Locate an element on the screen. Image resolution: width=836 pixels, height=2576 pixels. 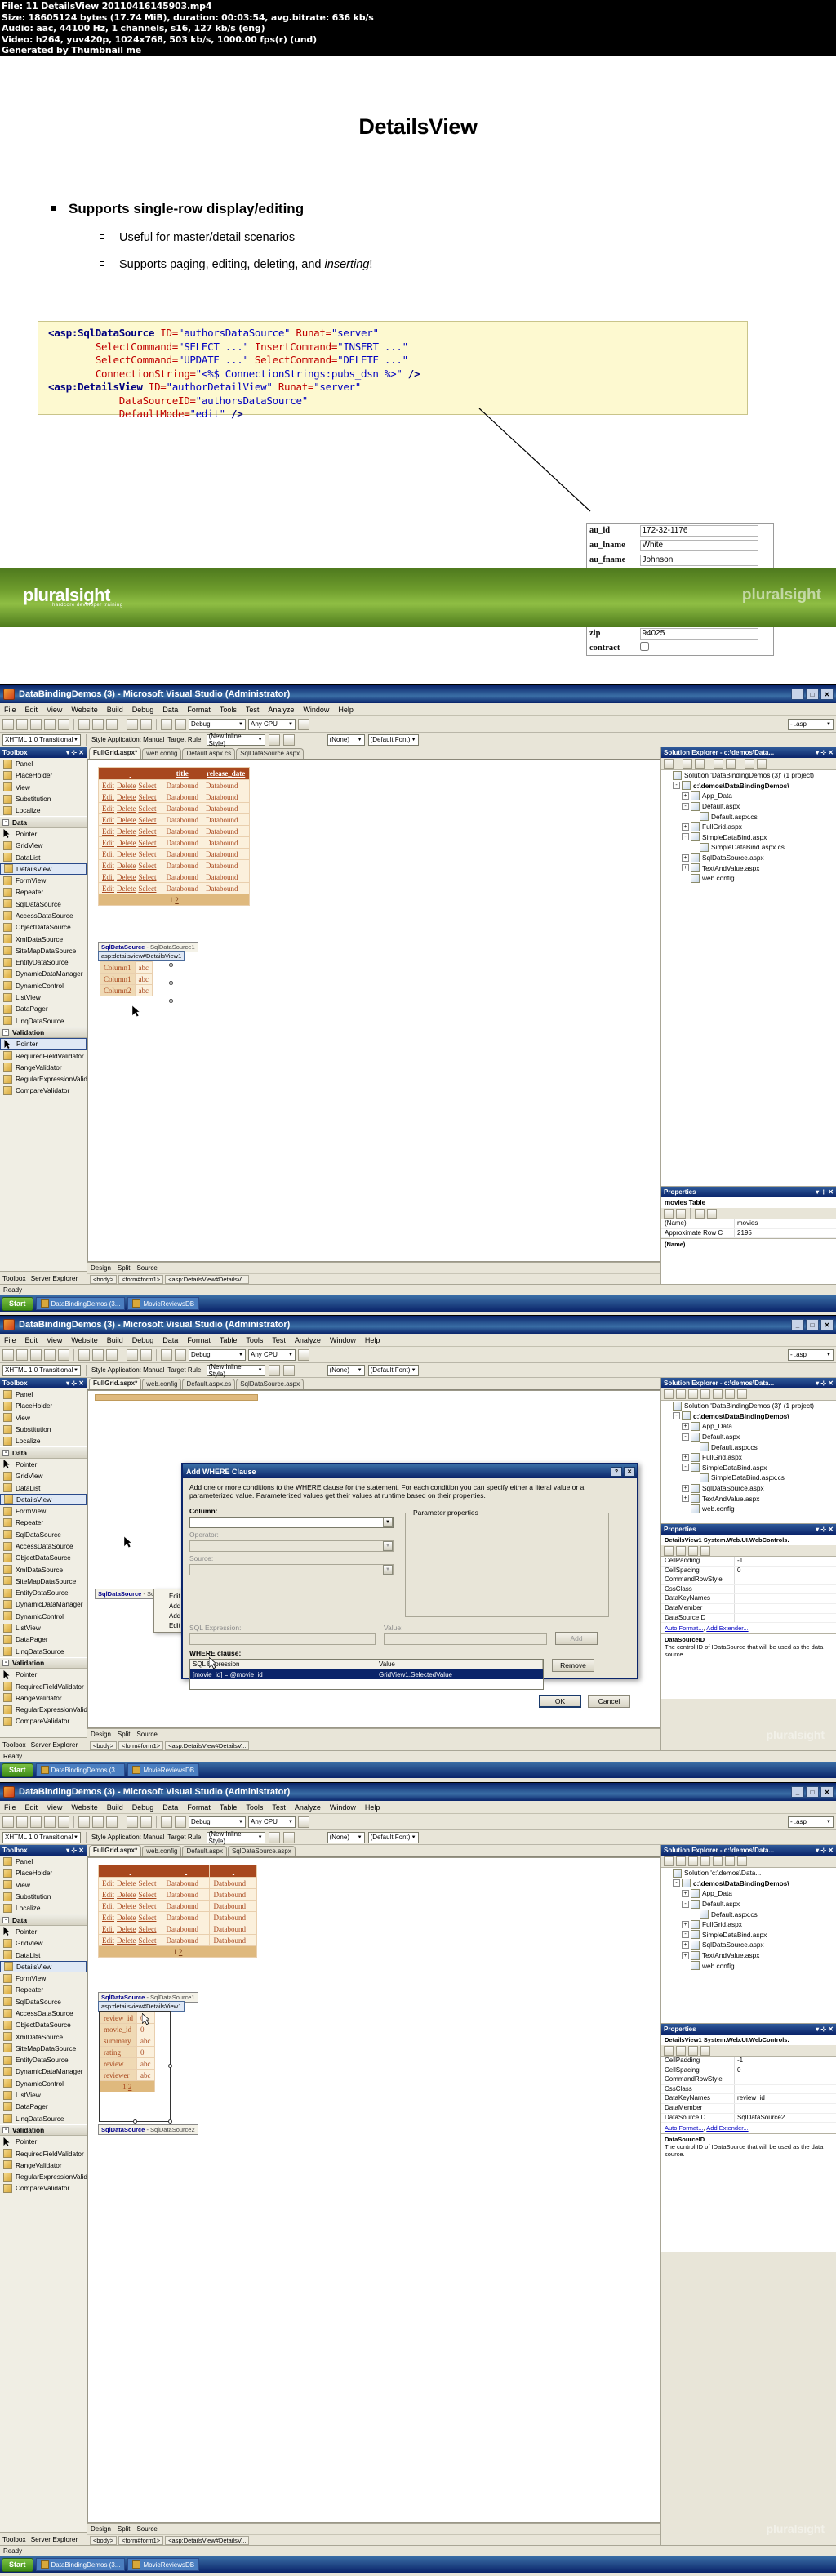
edit-link: Edit is located at coordinates (108, 808).